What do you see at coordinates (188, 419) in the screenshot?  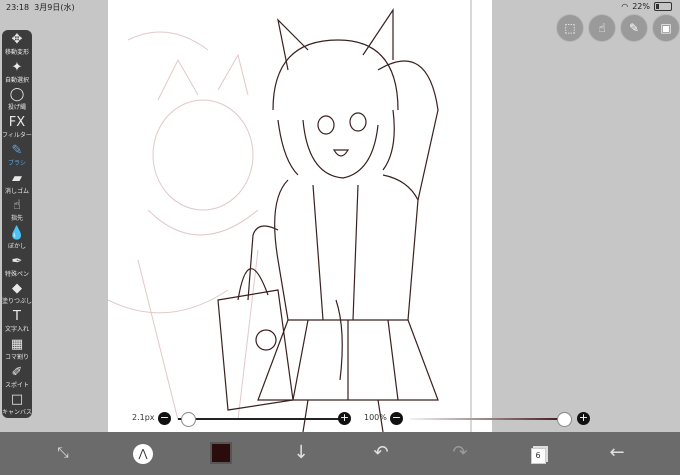 I see `brush-size-knob` at bounding box center [188, 419].